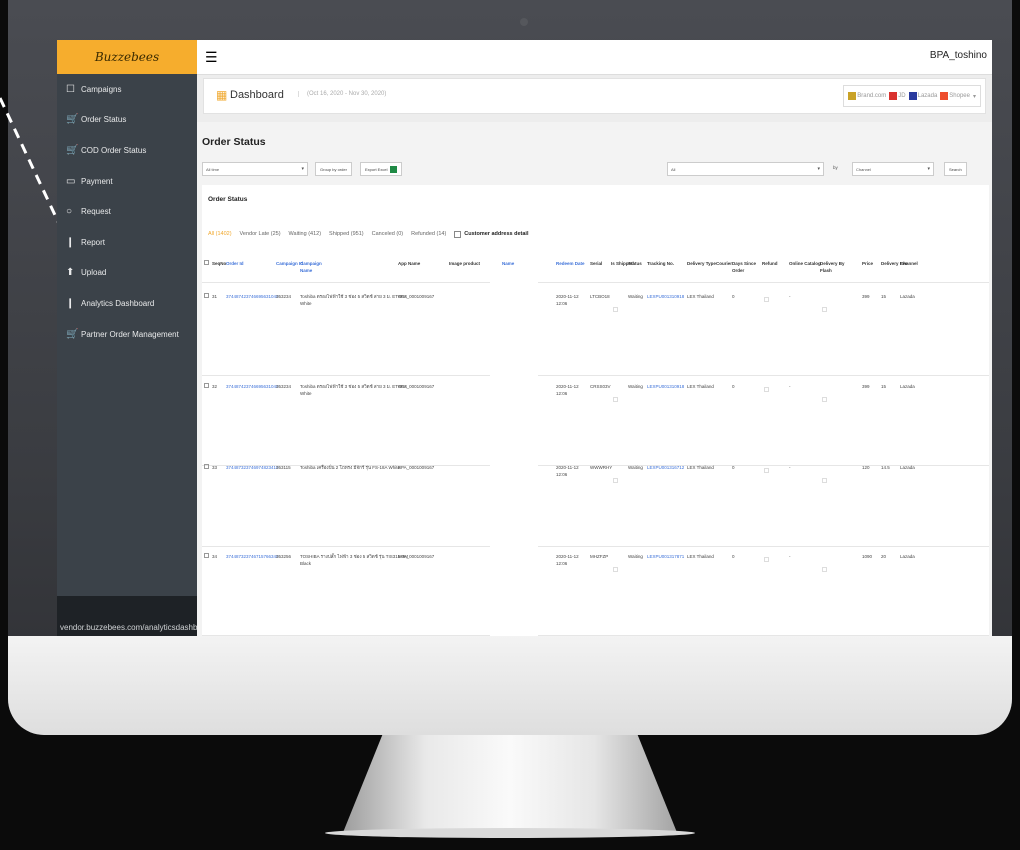 This screenshot has height=850, width=1020. I want to click on cell-tracking: LEXPU001316712, so click(667, 467).